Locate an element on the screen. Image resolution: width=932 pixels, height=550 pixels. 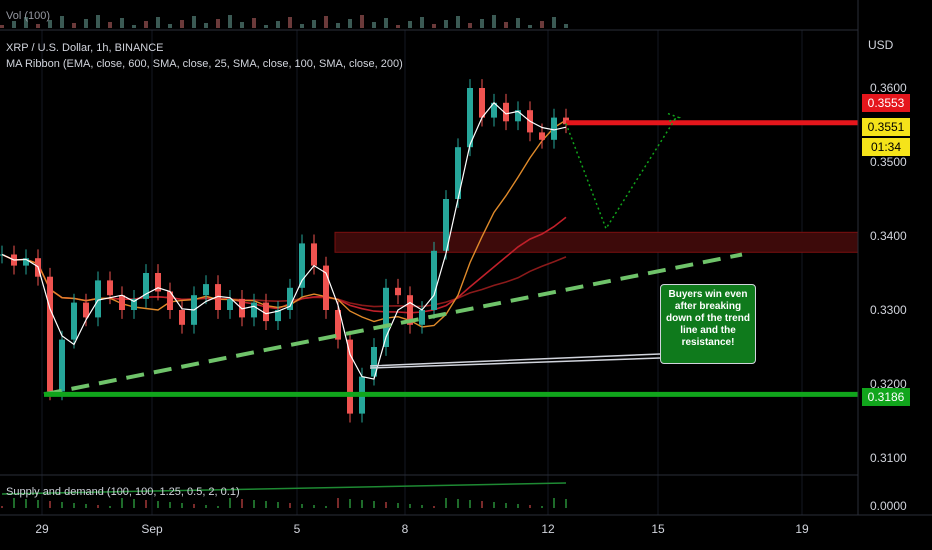
resistance-zone is located at coordinates (596, 242).